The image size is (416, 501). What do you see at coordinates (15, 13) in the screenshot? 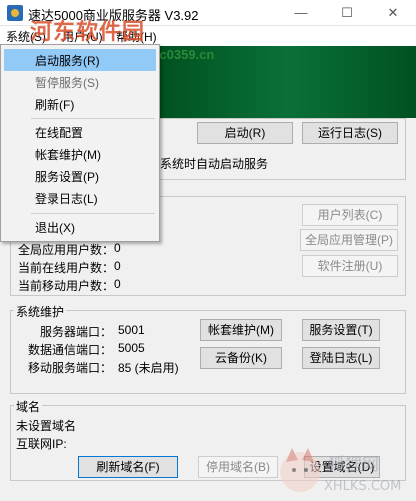
I see `app-icon` at bounding box center [15, 13].